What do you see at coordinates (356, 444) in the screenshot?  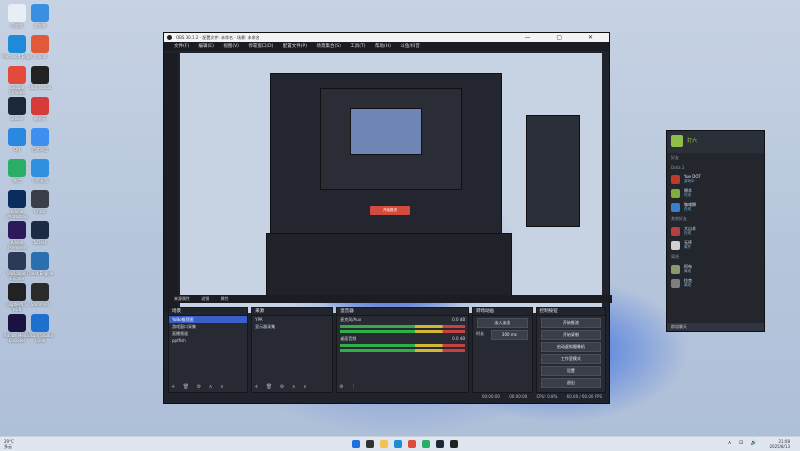 I see `start-icon` at bounding box center [356, 444].